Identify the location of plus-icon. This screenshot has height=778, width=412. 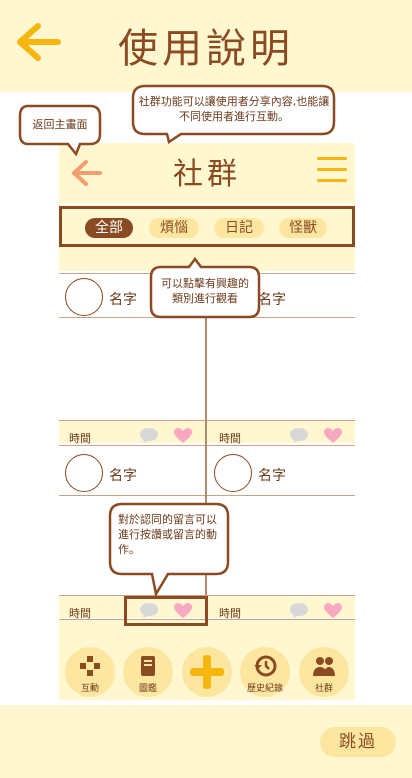
(207, 672).